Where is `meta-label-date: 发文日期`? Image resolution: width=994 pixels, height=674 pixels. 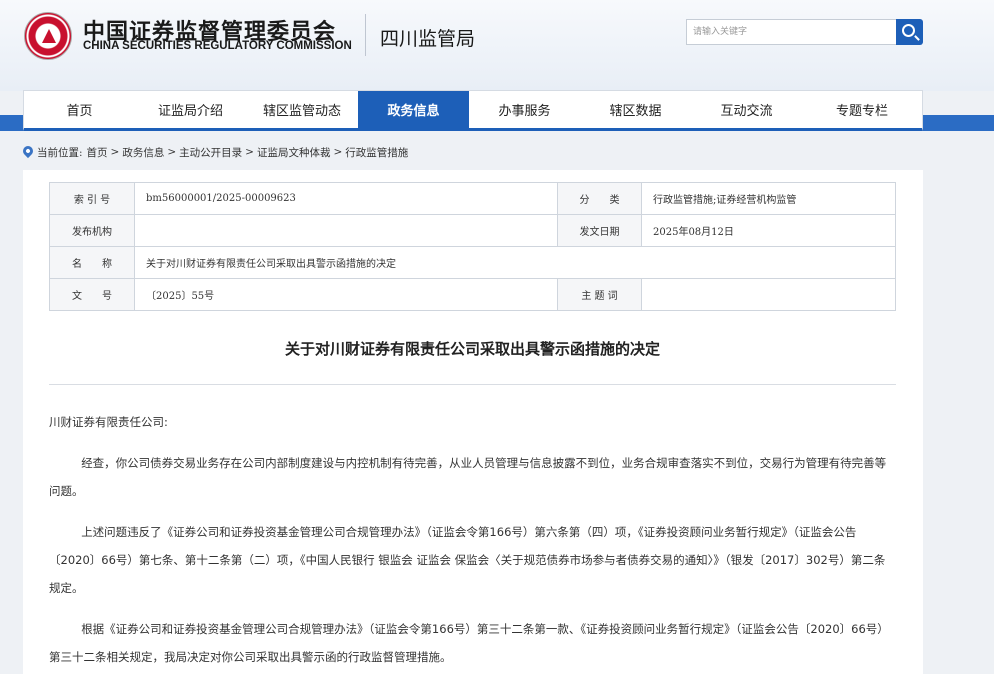 meta-label-date: 发文日期 is located at coordinates (599, 230).